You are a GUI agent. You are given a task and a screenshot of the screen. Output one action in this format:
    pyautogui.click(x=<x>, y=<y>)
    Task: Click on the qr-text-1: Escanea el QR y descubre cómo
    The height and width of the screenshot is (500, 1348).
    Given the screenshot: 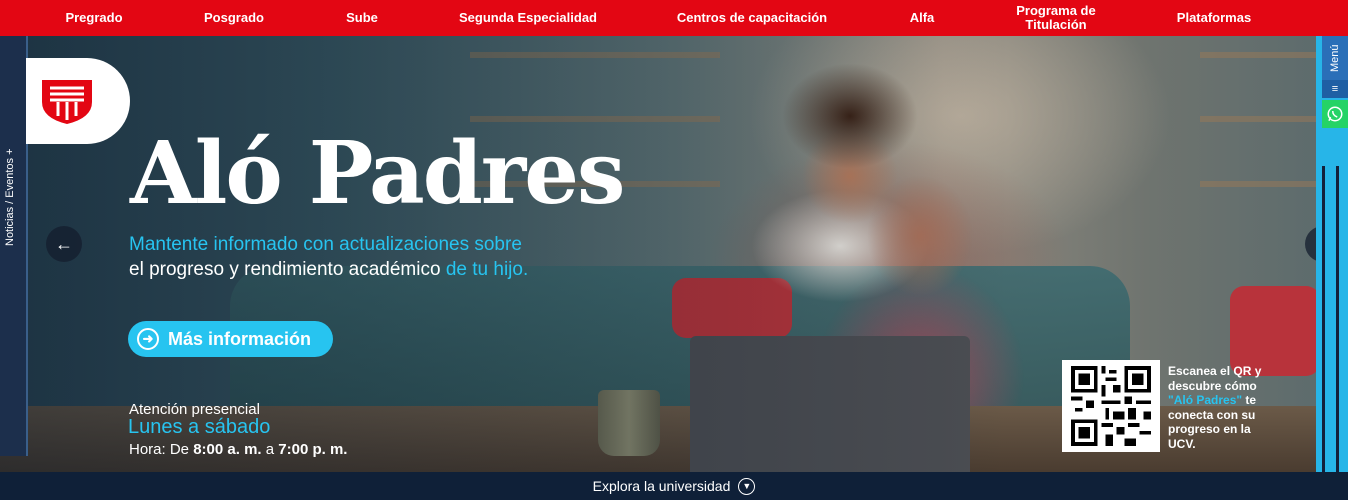 What is the action you would take?
    pyautogui.click(x=1215, y=378)
    